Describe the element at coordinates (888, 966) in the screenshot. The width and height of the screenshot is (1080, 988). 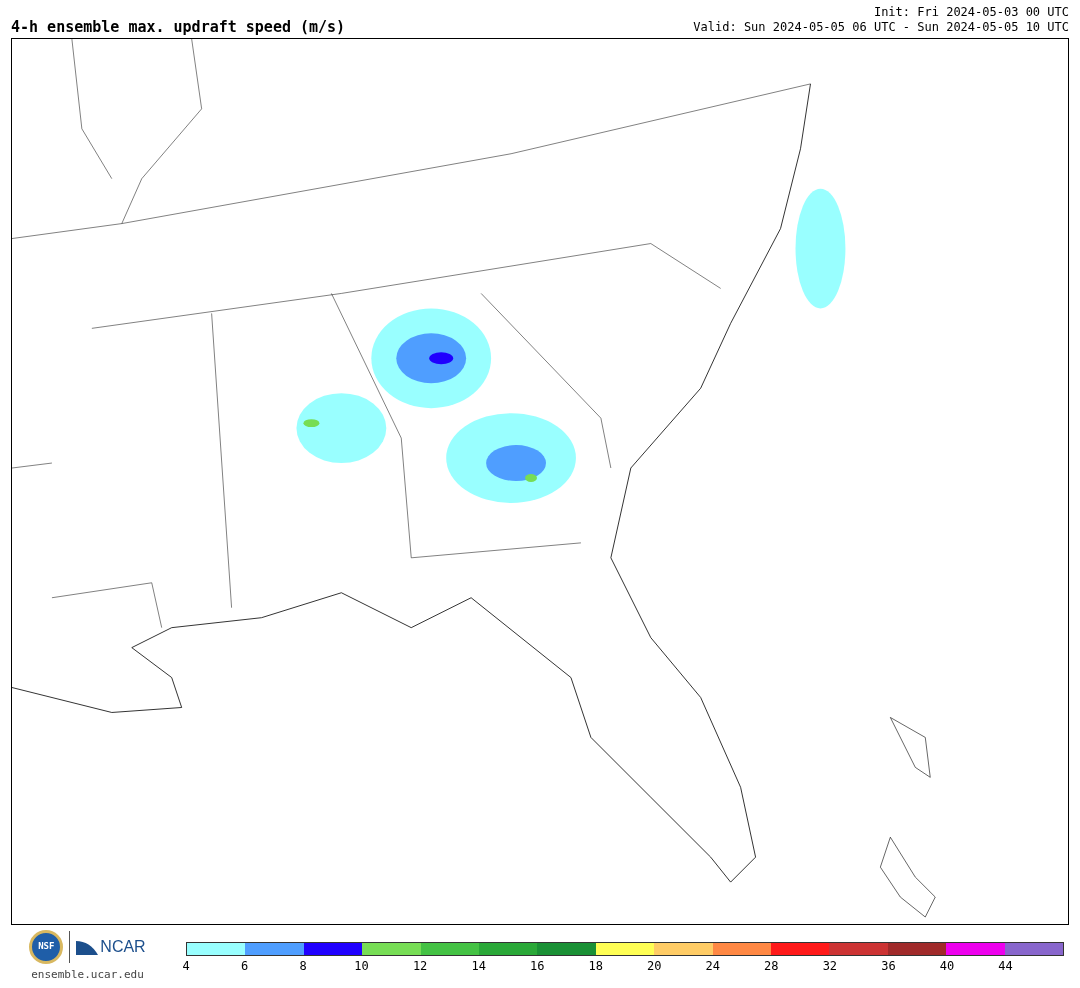
I see `tick-label: 36` at that location.